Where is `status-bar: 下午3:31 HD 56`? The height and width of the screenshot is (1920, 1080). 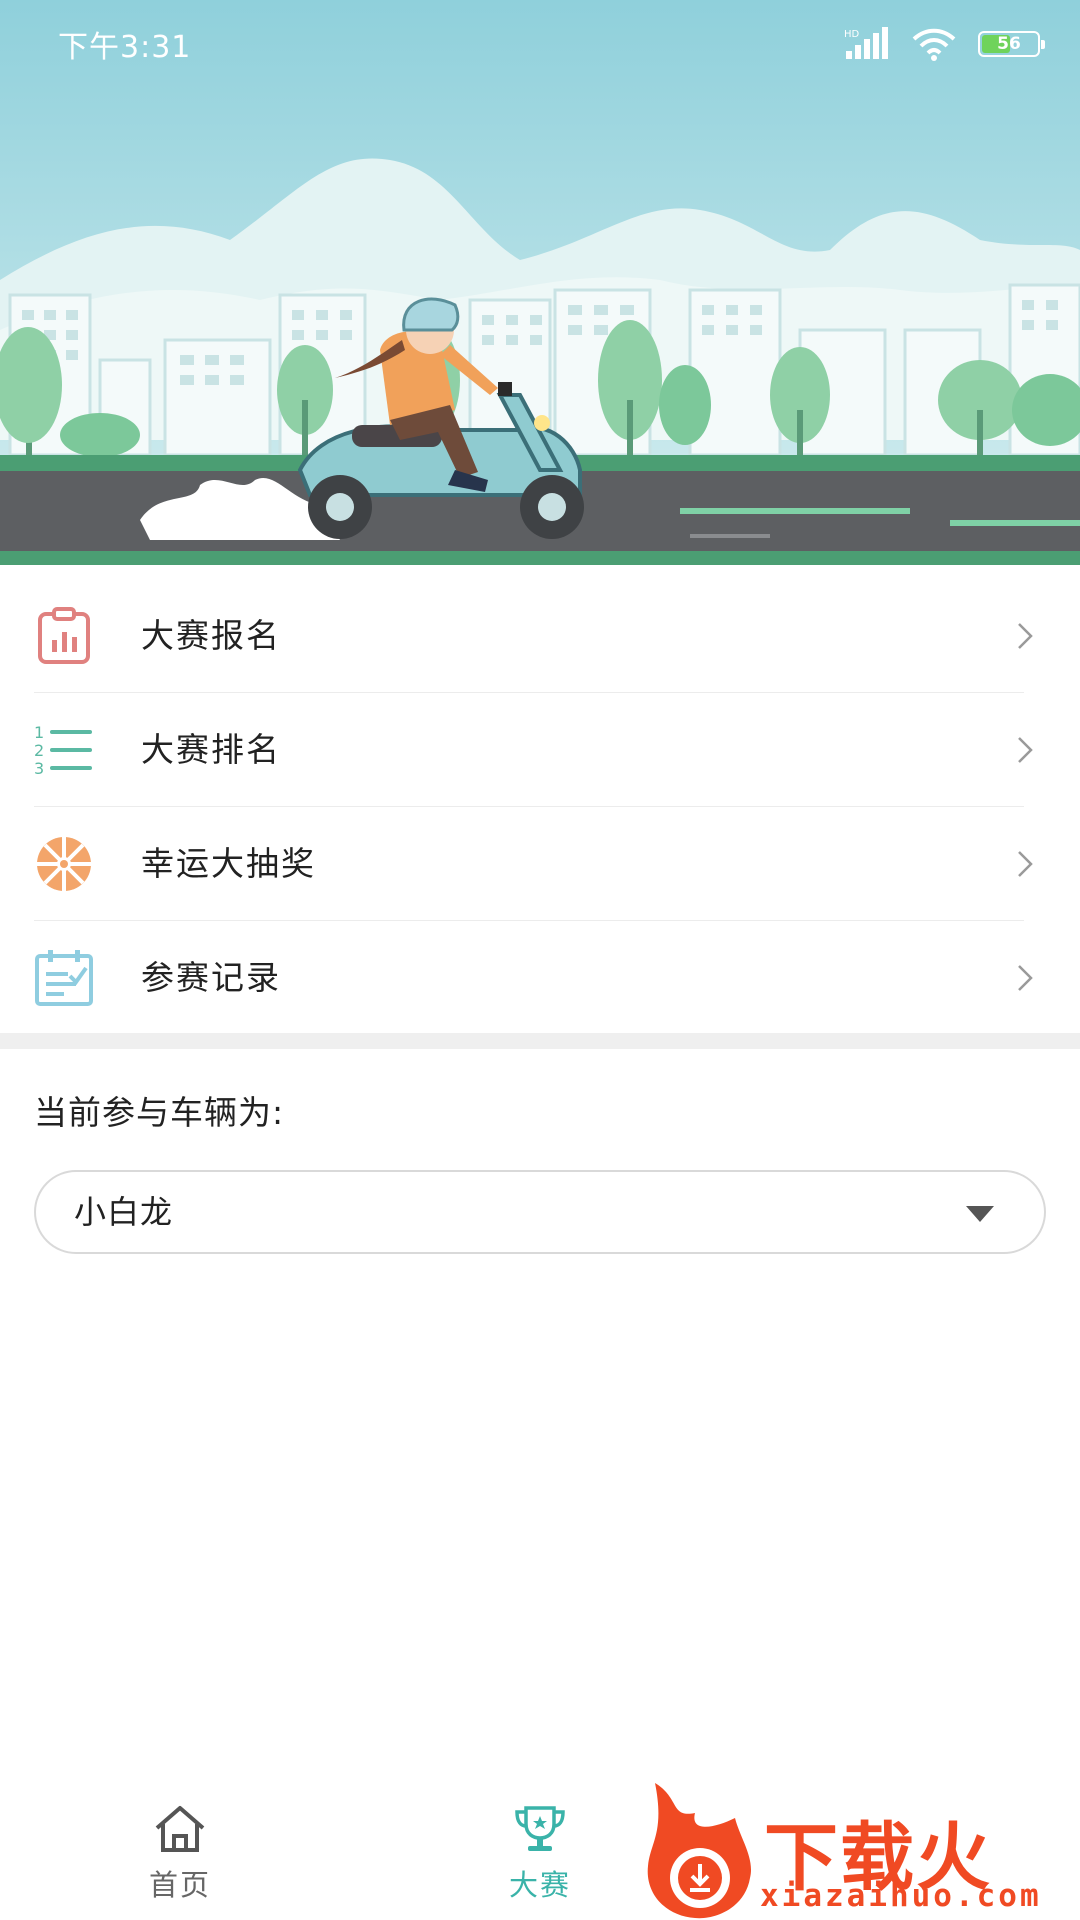
status-bar: 下午3:31 HD 56 is located at coordinates (540, 43).